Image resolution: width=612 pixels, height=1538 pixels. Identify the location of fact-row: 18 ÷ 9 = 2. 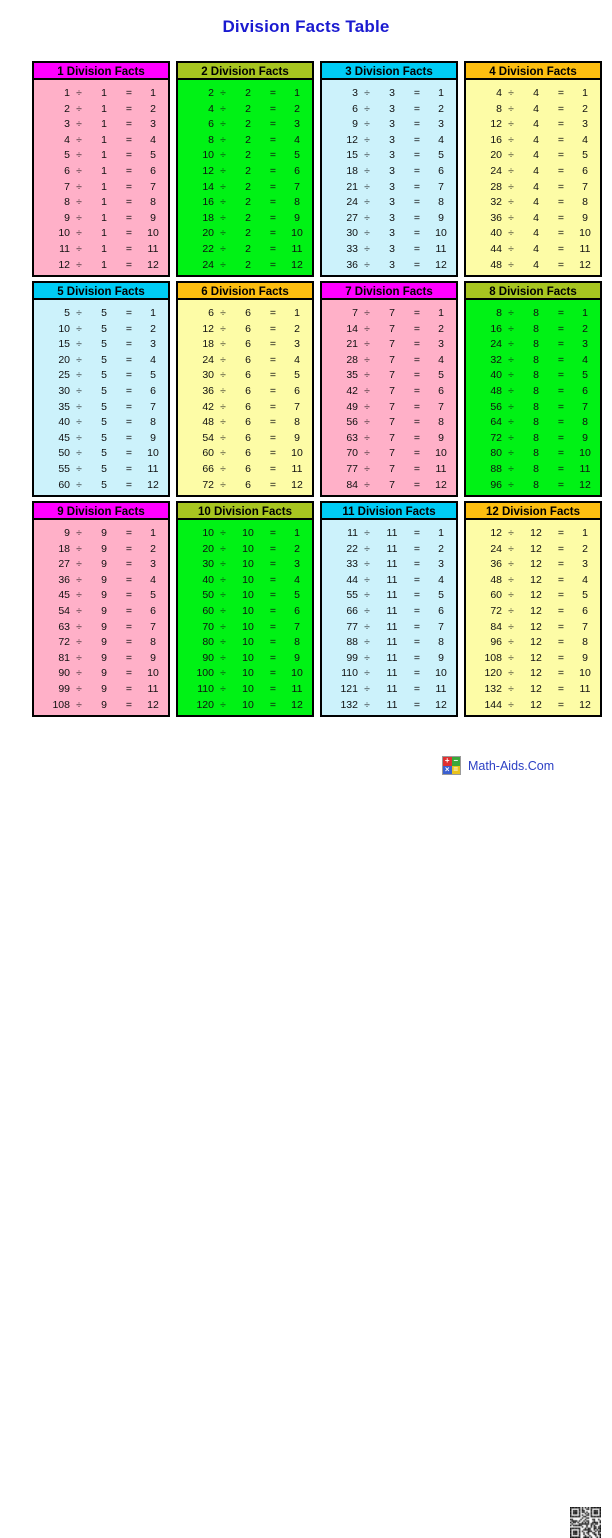
(101, 550).